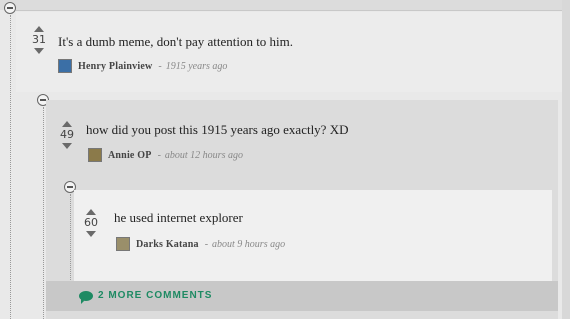 The width and height of the screenshot is (570, 319). I want to click on more-comments-label: 2 MORE COMMENTS, so click(155, 295).